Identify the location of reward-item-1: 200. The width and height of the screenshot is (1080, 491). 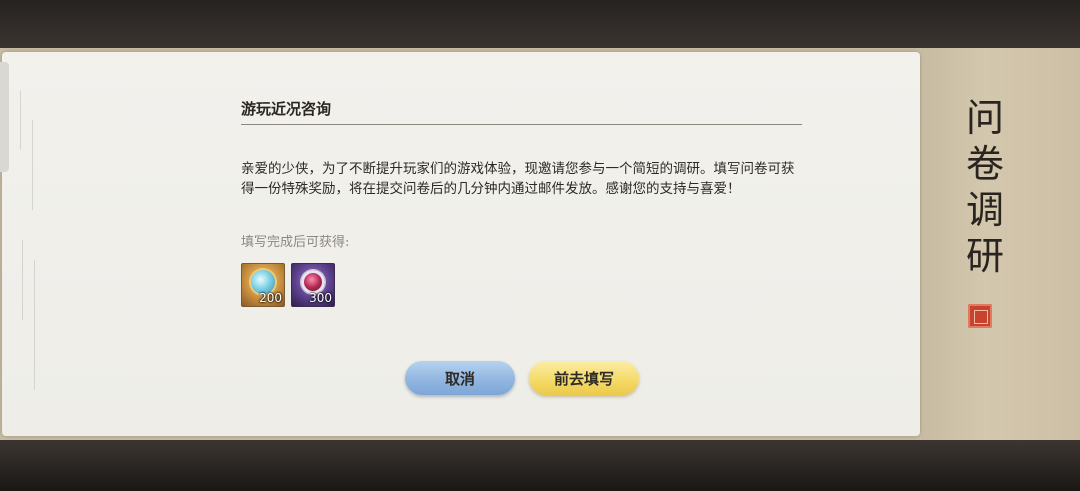
(263, 285).